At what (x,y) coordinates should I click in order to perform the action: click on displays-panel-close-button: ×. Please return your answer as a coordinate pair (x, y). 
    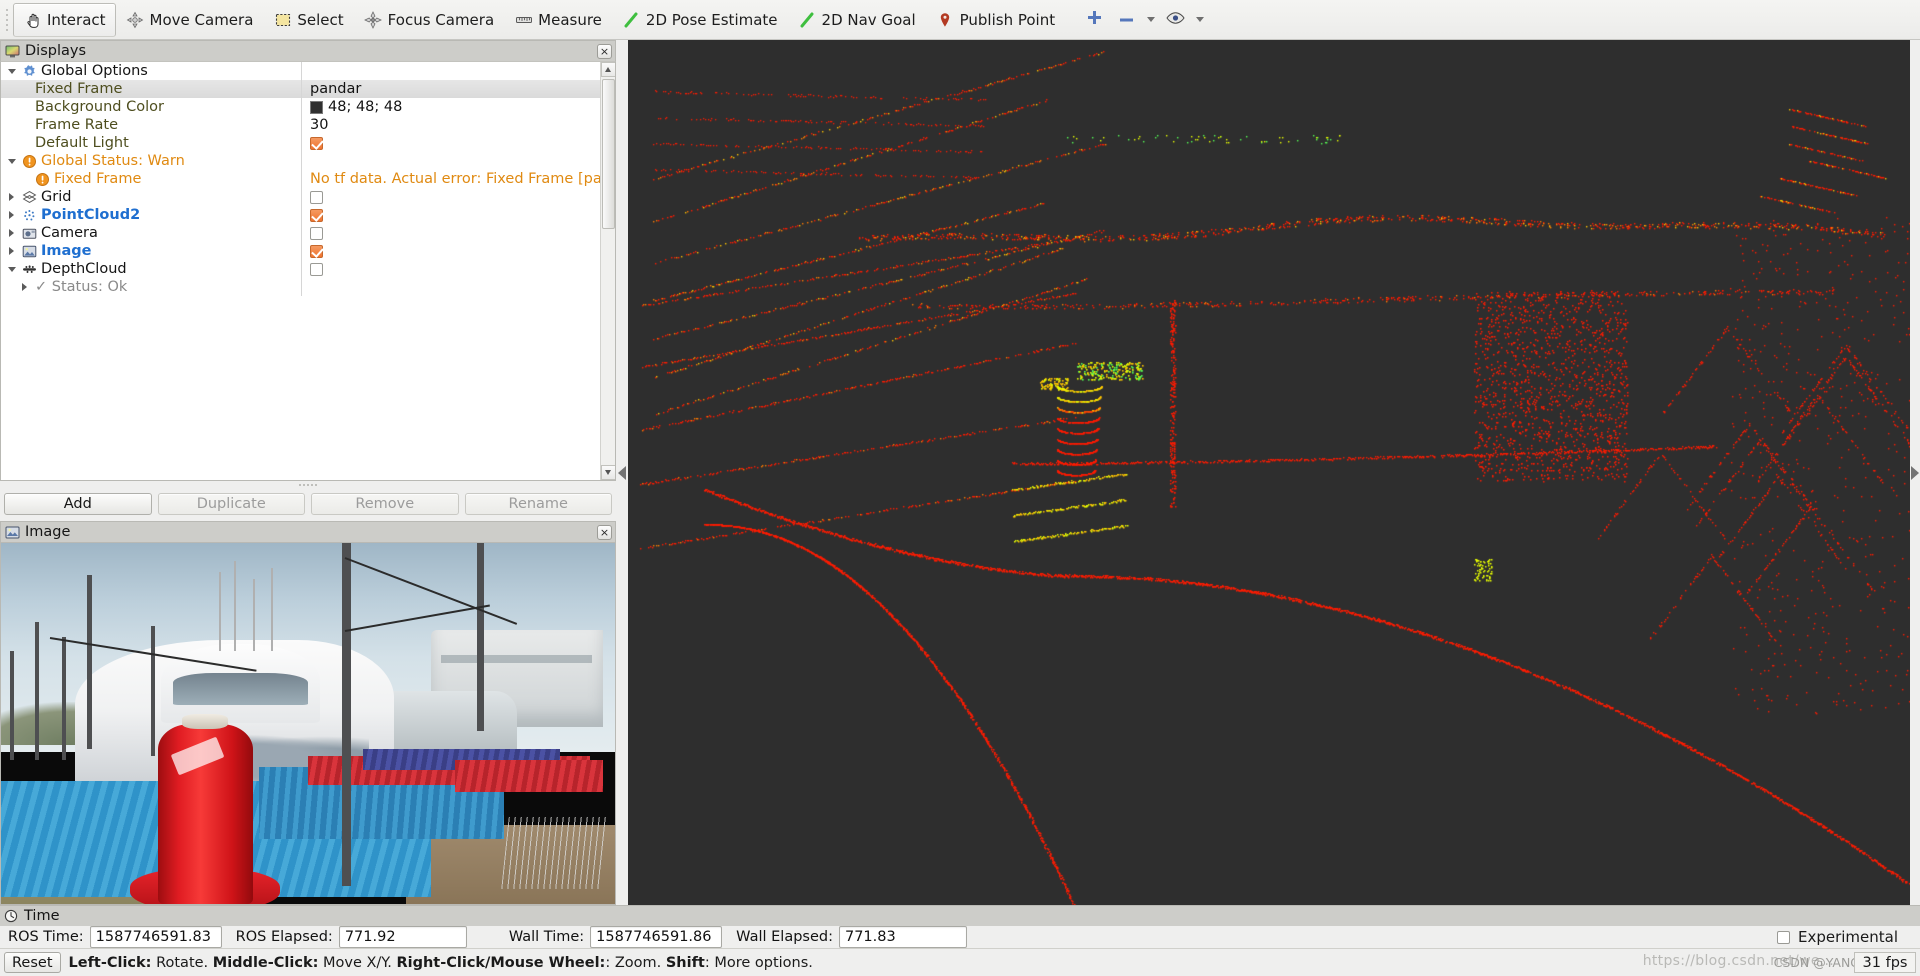
    Looking at the image, I should click on (604, 51).